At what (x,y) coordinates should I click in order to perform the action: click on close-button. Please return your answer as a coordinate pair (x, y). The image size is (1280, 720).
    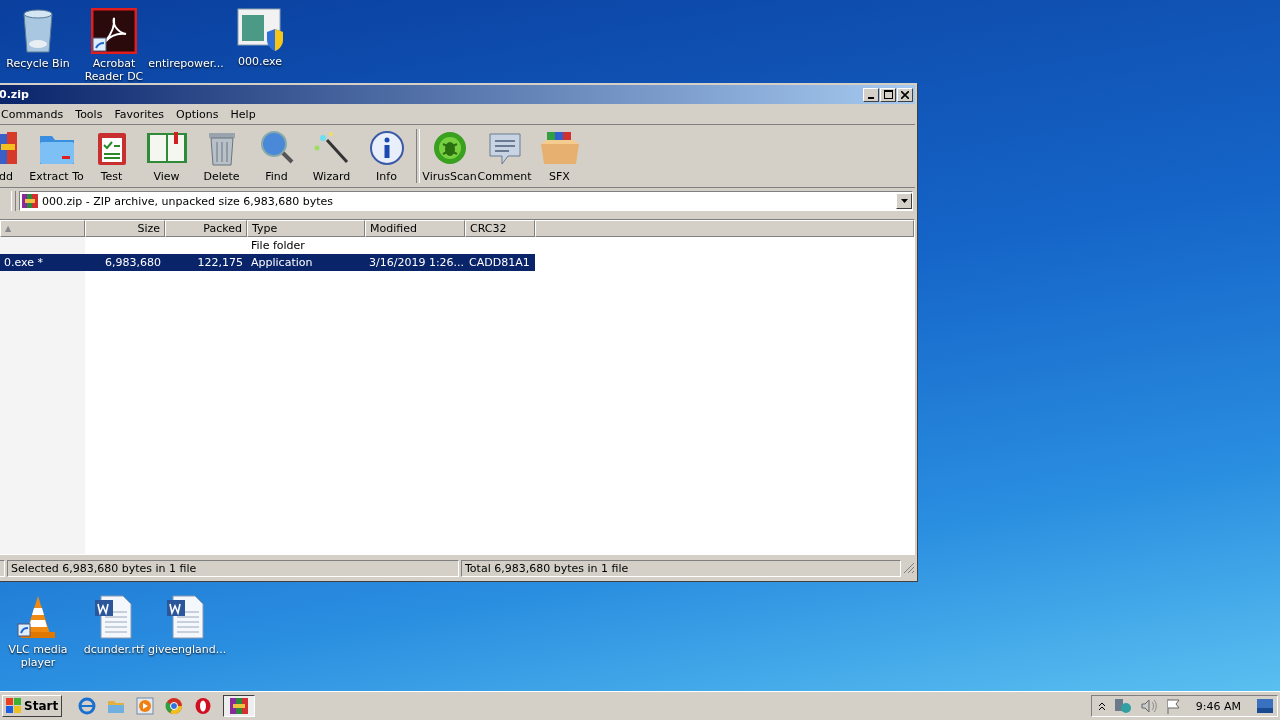
    Looking at the image, I should click on (905, 94).